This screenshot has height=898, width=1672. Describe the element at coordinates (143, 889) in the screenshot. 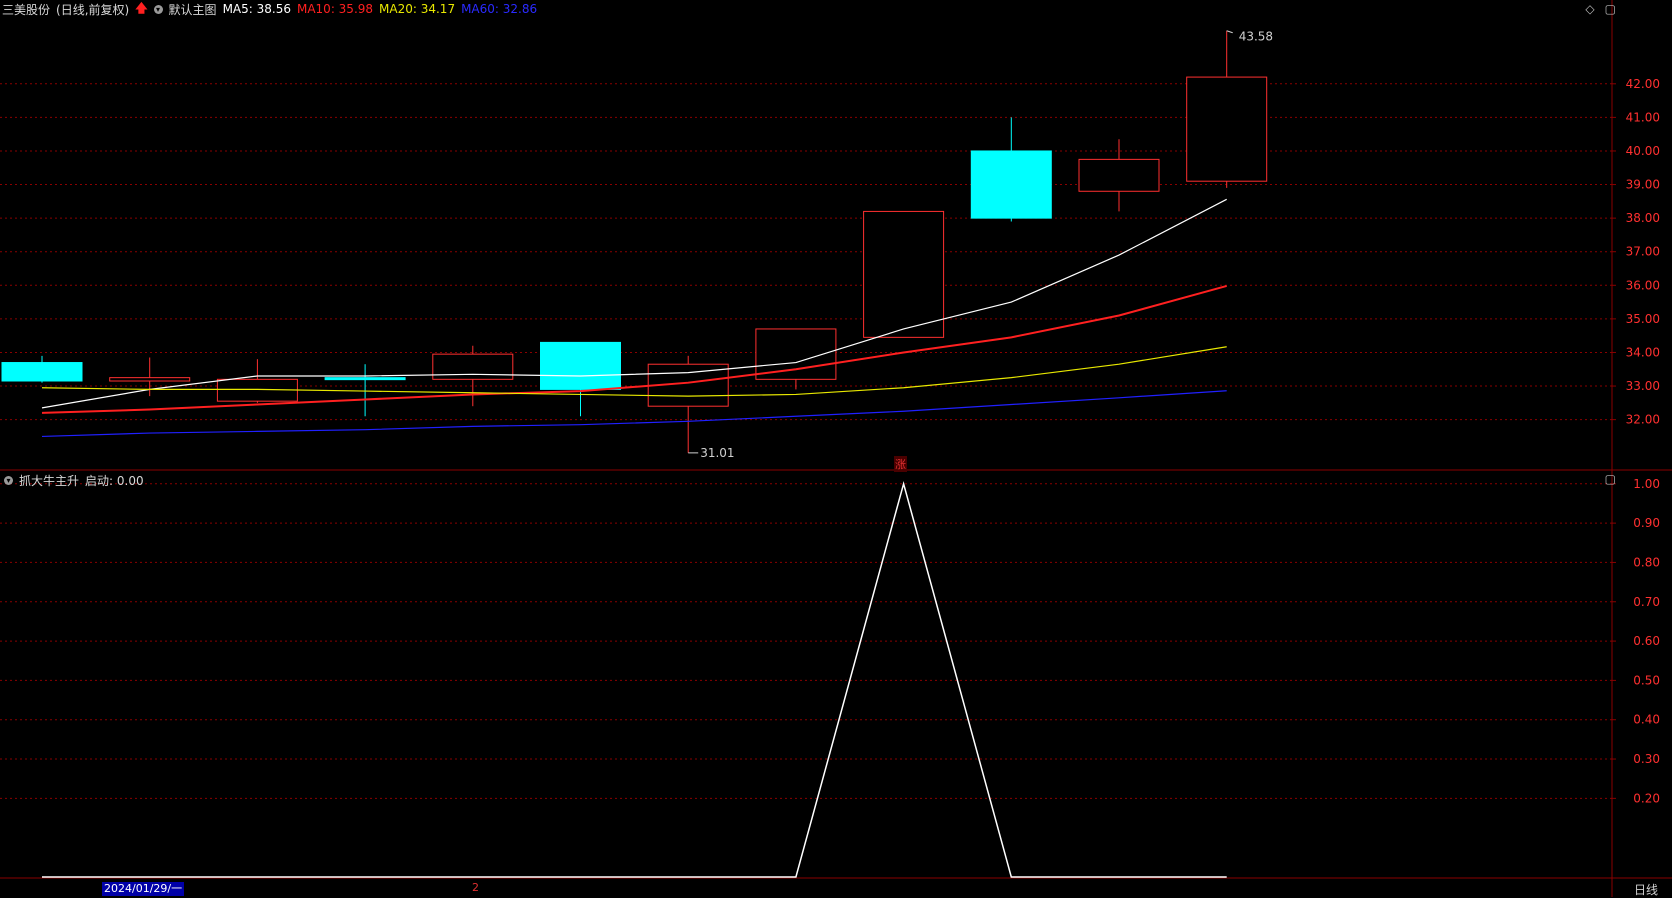

I see `cursor-date: 2024/01/29/一` at that location.